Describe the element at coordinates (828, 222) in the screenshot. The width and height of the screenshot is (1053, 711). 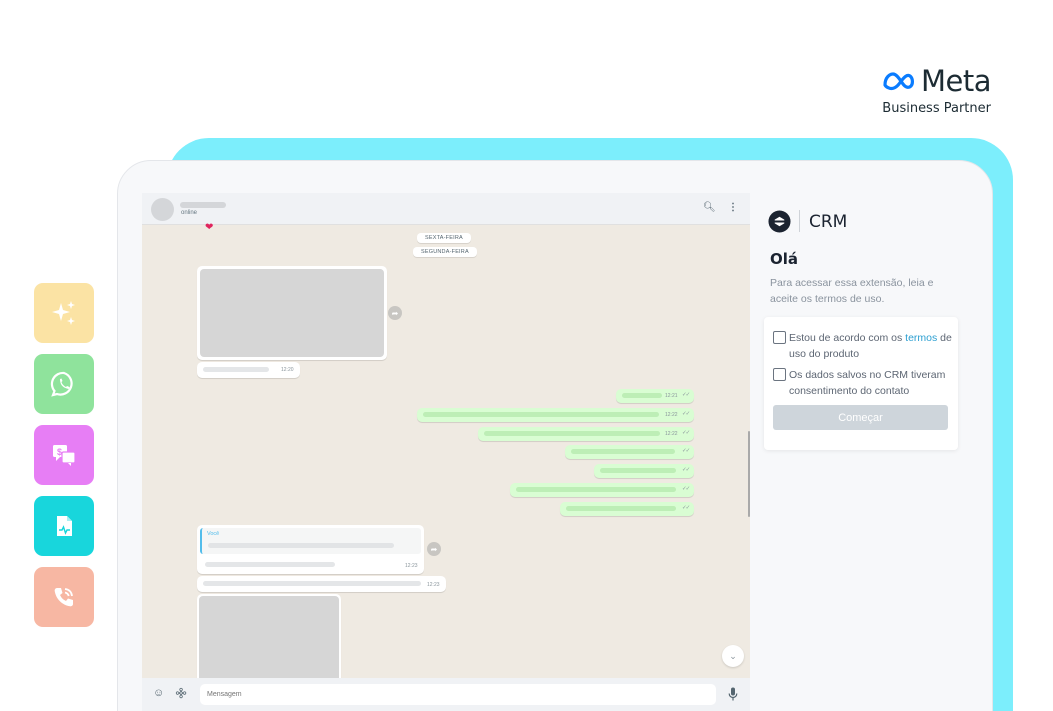
I see `crm-title: CRM` at that location.